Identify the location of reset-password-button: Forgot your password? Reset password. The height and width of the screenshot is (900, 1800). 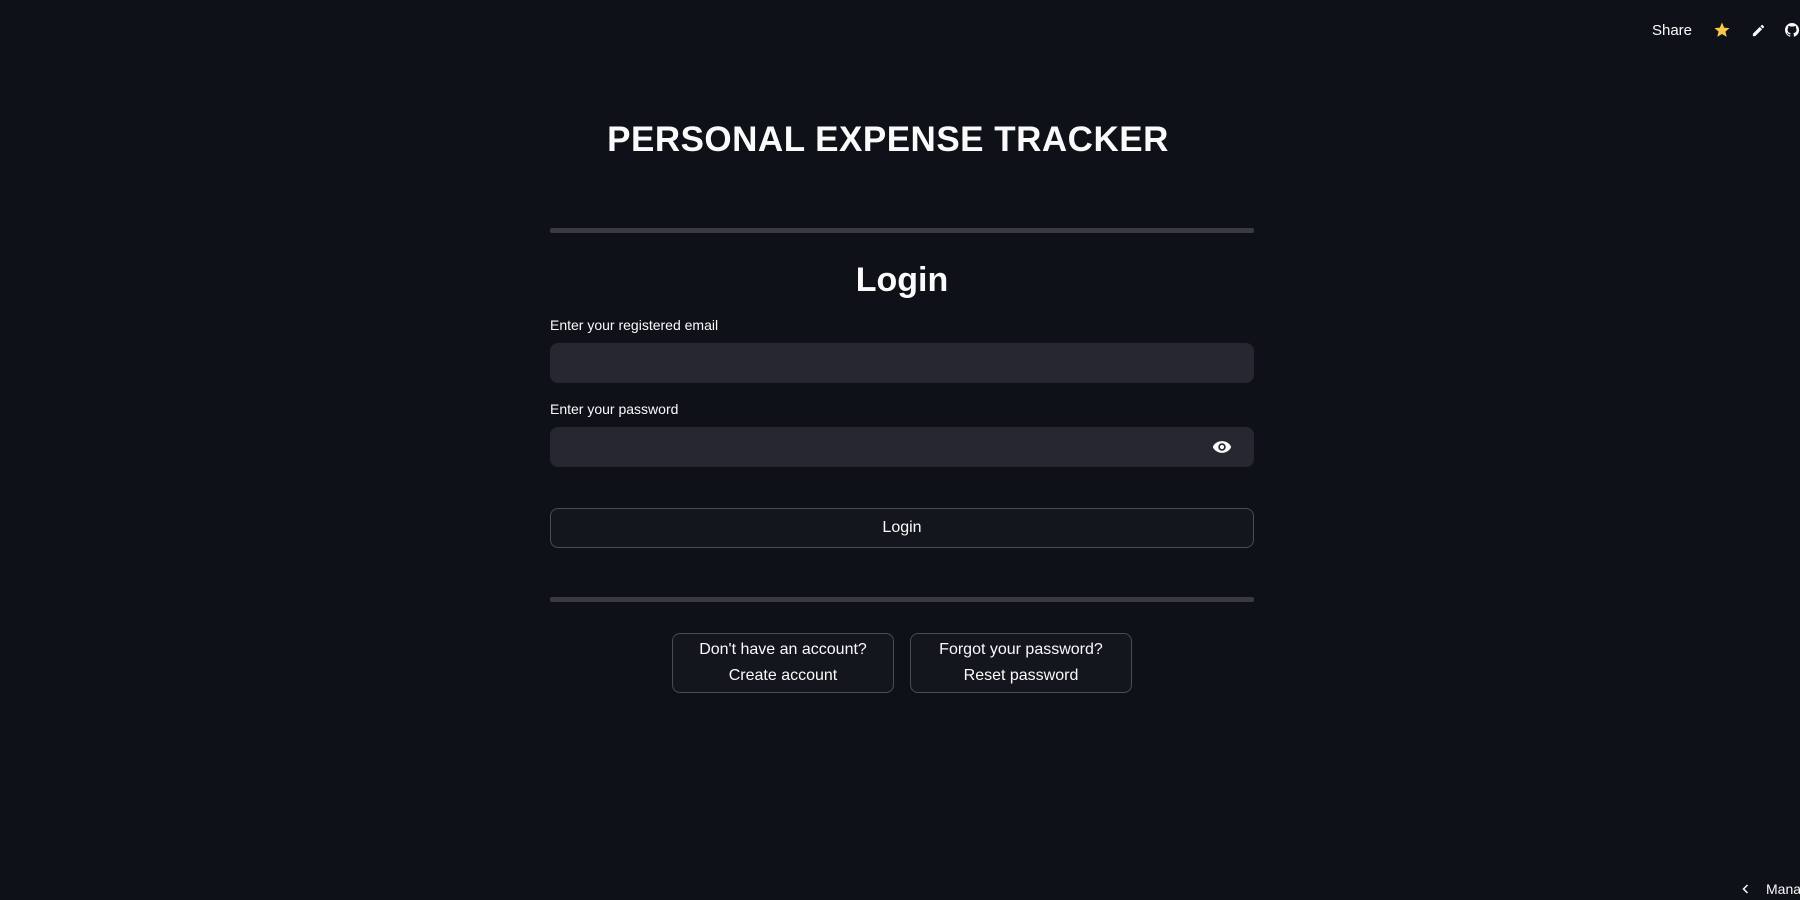
(1021, 663).